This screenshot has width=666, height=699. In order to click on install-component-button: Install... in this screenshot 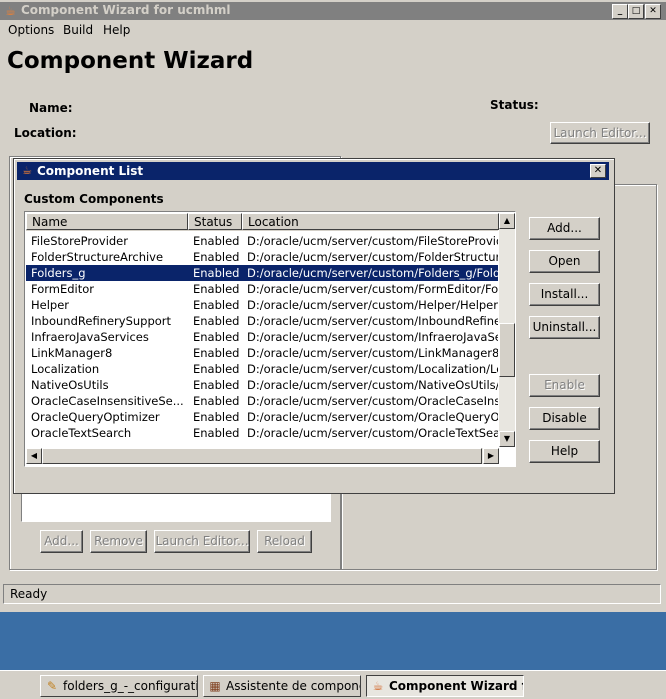, I will do `click(564, 294)`.